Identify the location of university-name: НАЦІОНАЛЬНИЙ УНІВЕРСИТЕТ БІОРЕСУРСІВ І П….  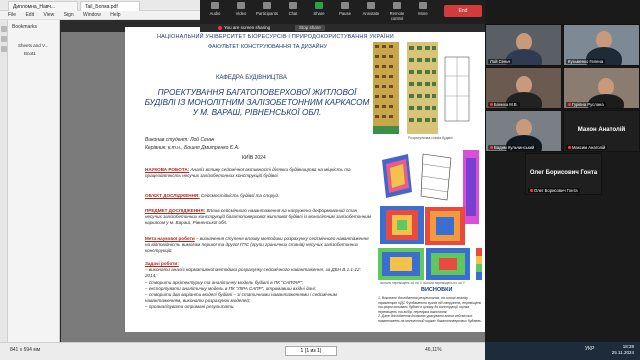
(275, 37).